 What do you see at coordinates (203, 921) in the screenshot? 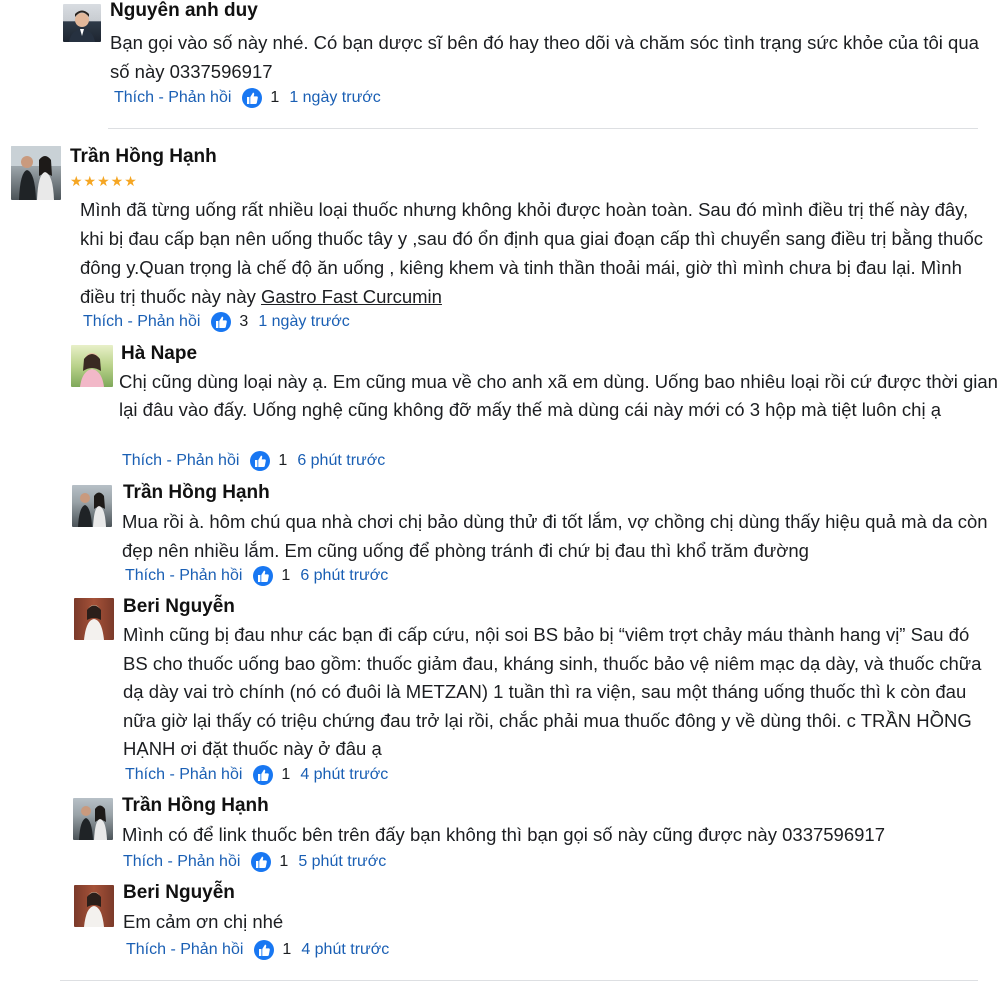
I see `comment-text: Em cảm ơn chị nhé` at bounding box center [203, 921].